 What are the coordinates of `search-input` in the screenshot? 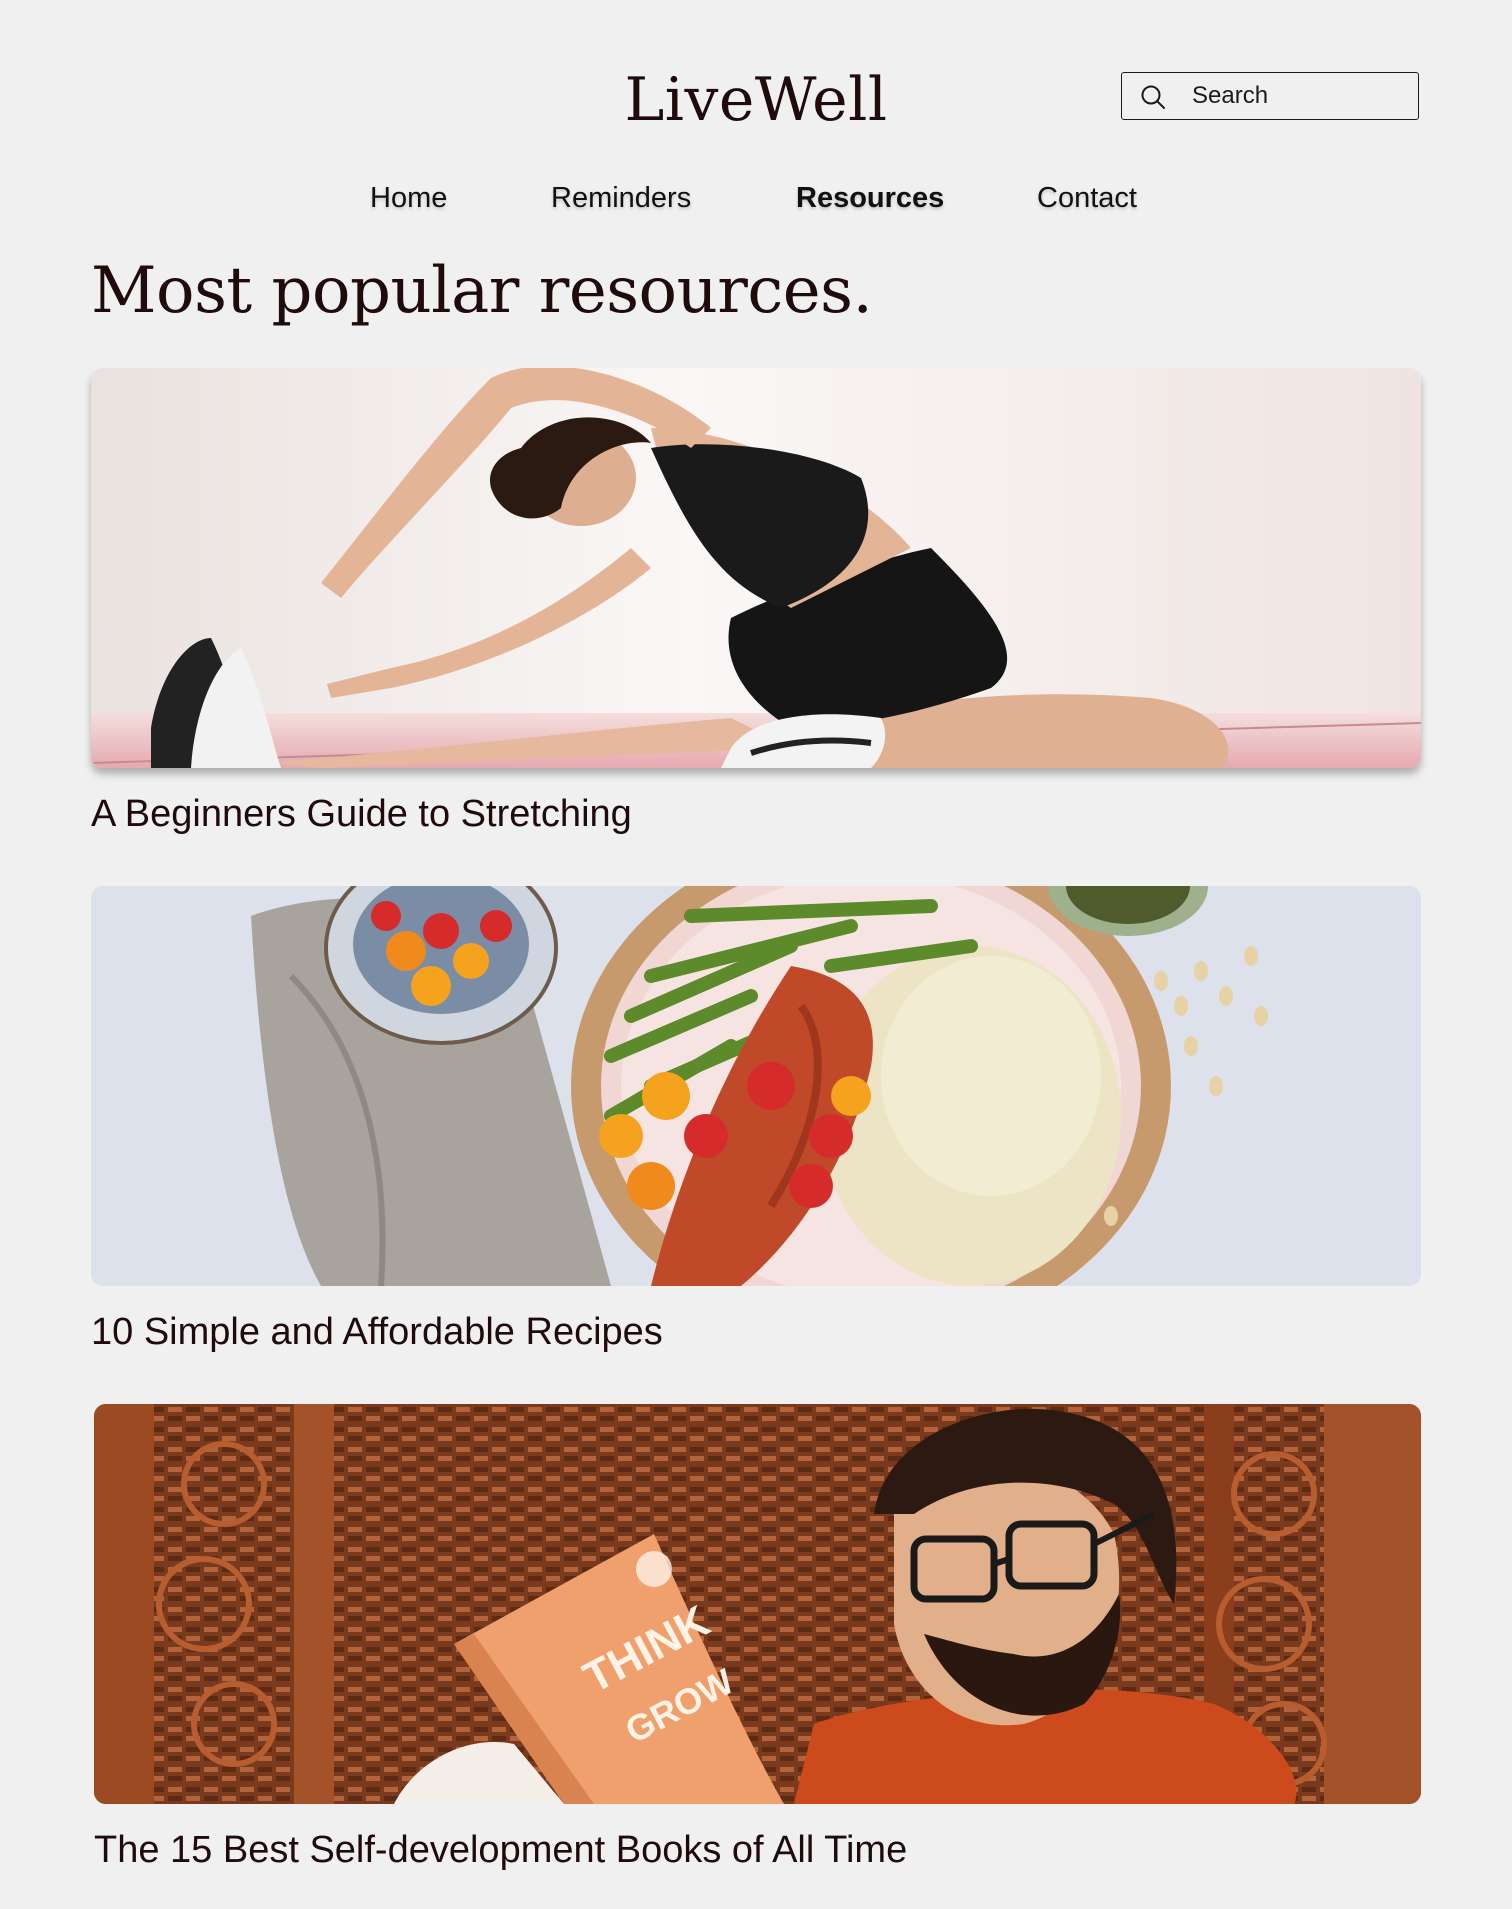 It's located at (1299, 95).